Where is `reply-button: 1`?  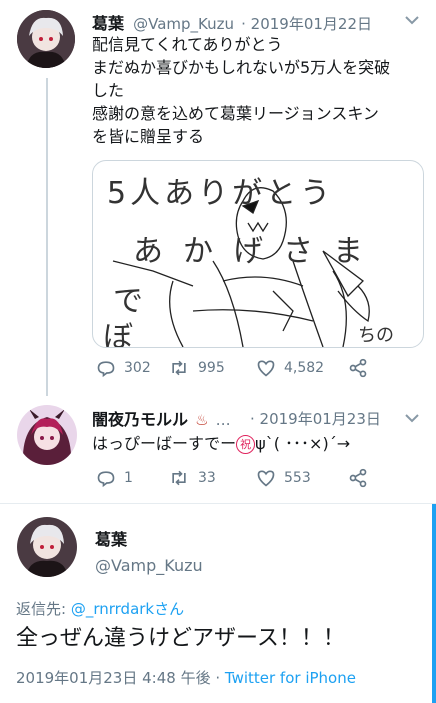
reply-button: 1 is located at coordinates (132, 478).